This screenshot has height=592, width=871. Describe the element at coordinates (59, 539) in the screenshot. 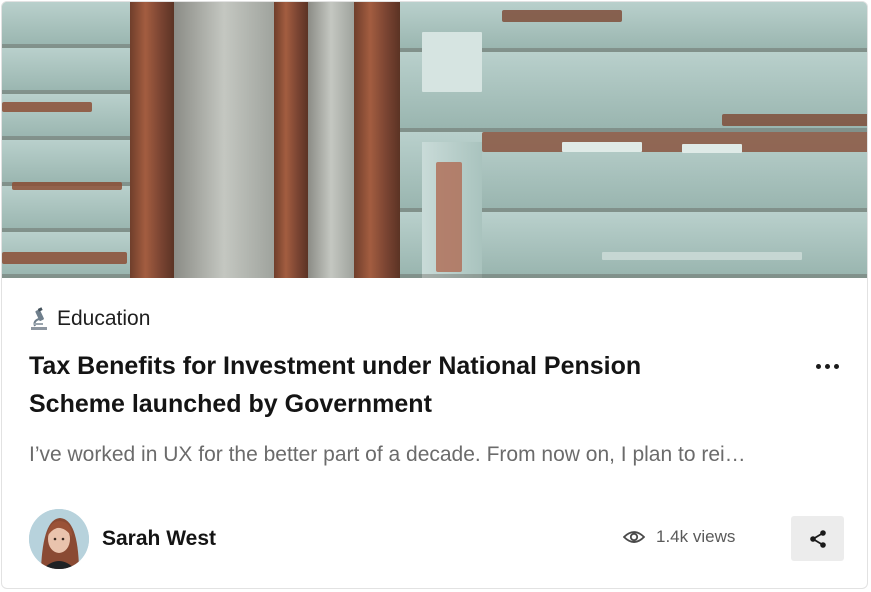

I see `avatar` at that location.